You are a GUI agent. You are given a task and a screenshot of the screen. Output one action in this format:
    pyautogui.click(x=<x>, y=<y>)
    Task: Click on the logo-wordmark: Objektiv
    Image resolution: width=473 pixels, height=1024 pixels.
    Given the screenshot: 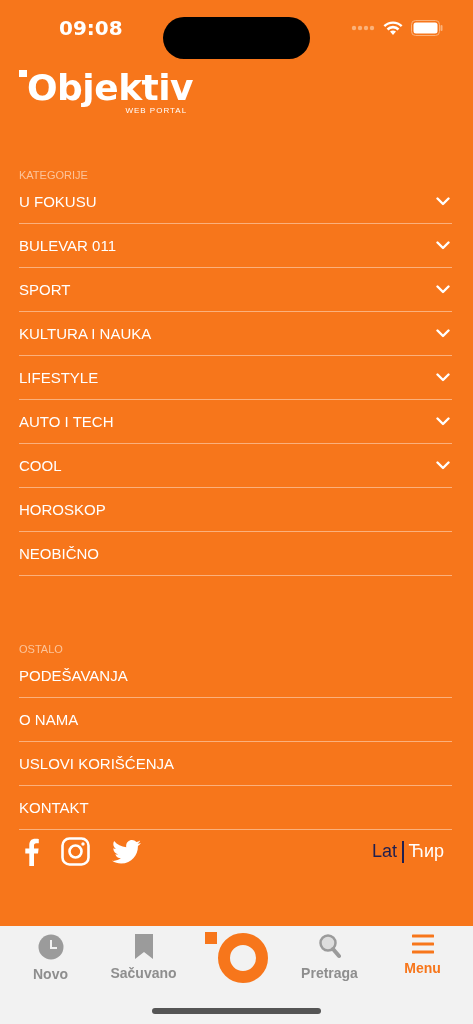 What is the action you would take?
    pyautogui.click(x=110, y=88)
    